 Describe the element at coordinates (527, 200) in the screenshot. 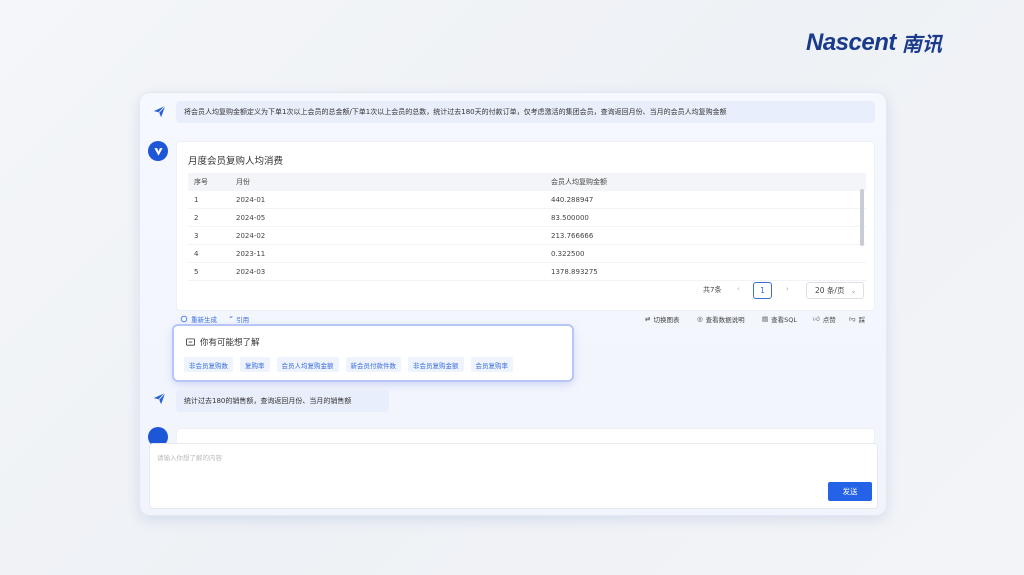

I see `table-row: 1 2024-01 440.288947` at that location.